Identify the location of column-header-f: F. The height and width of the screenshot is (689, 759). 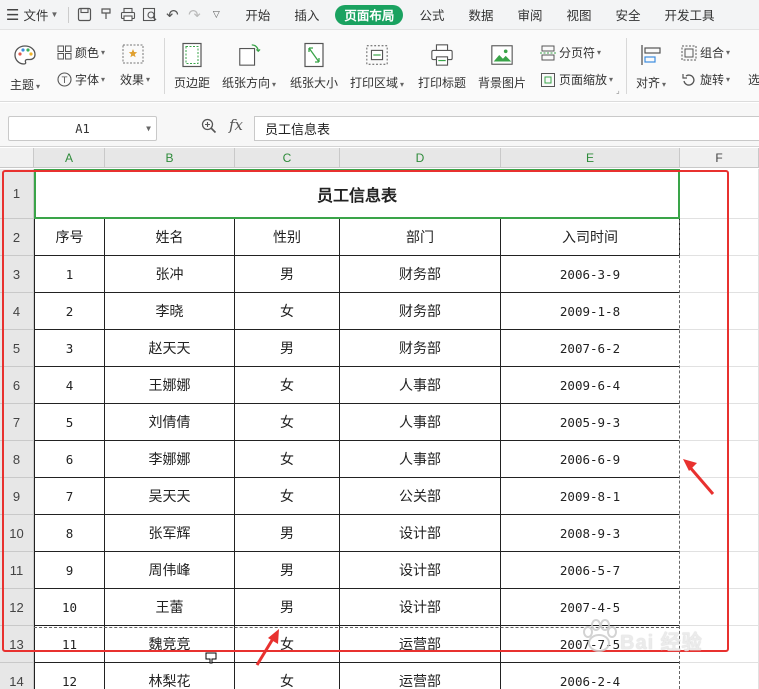
(719, 158).